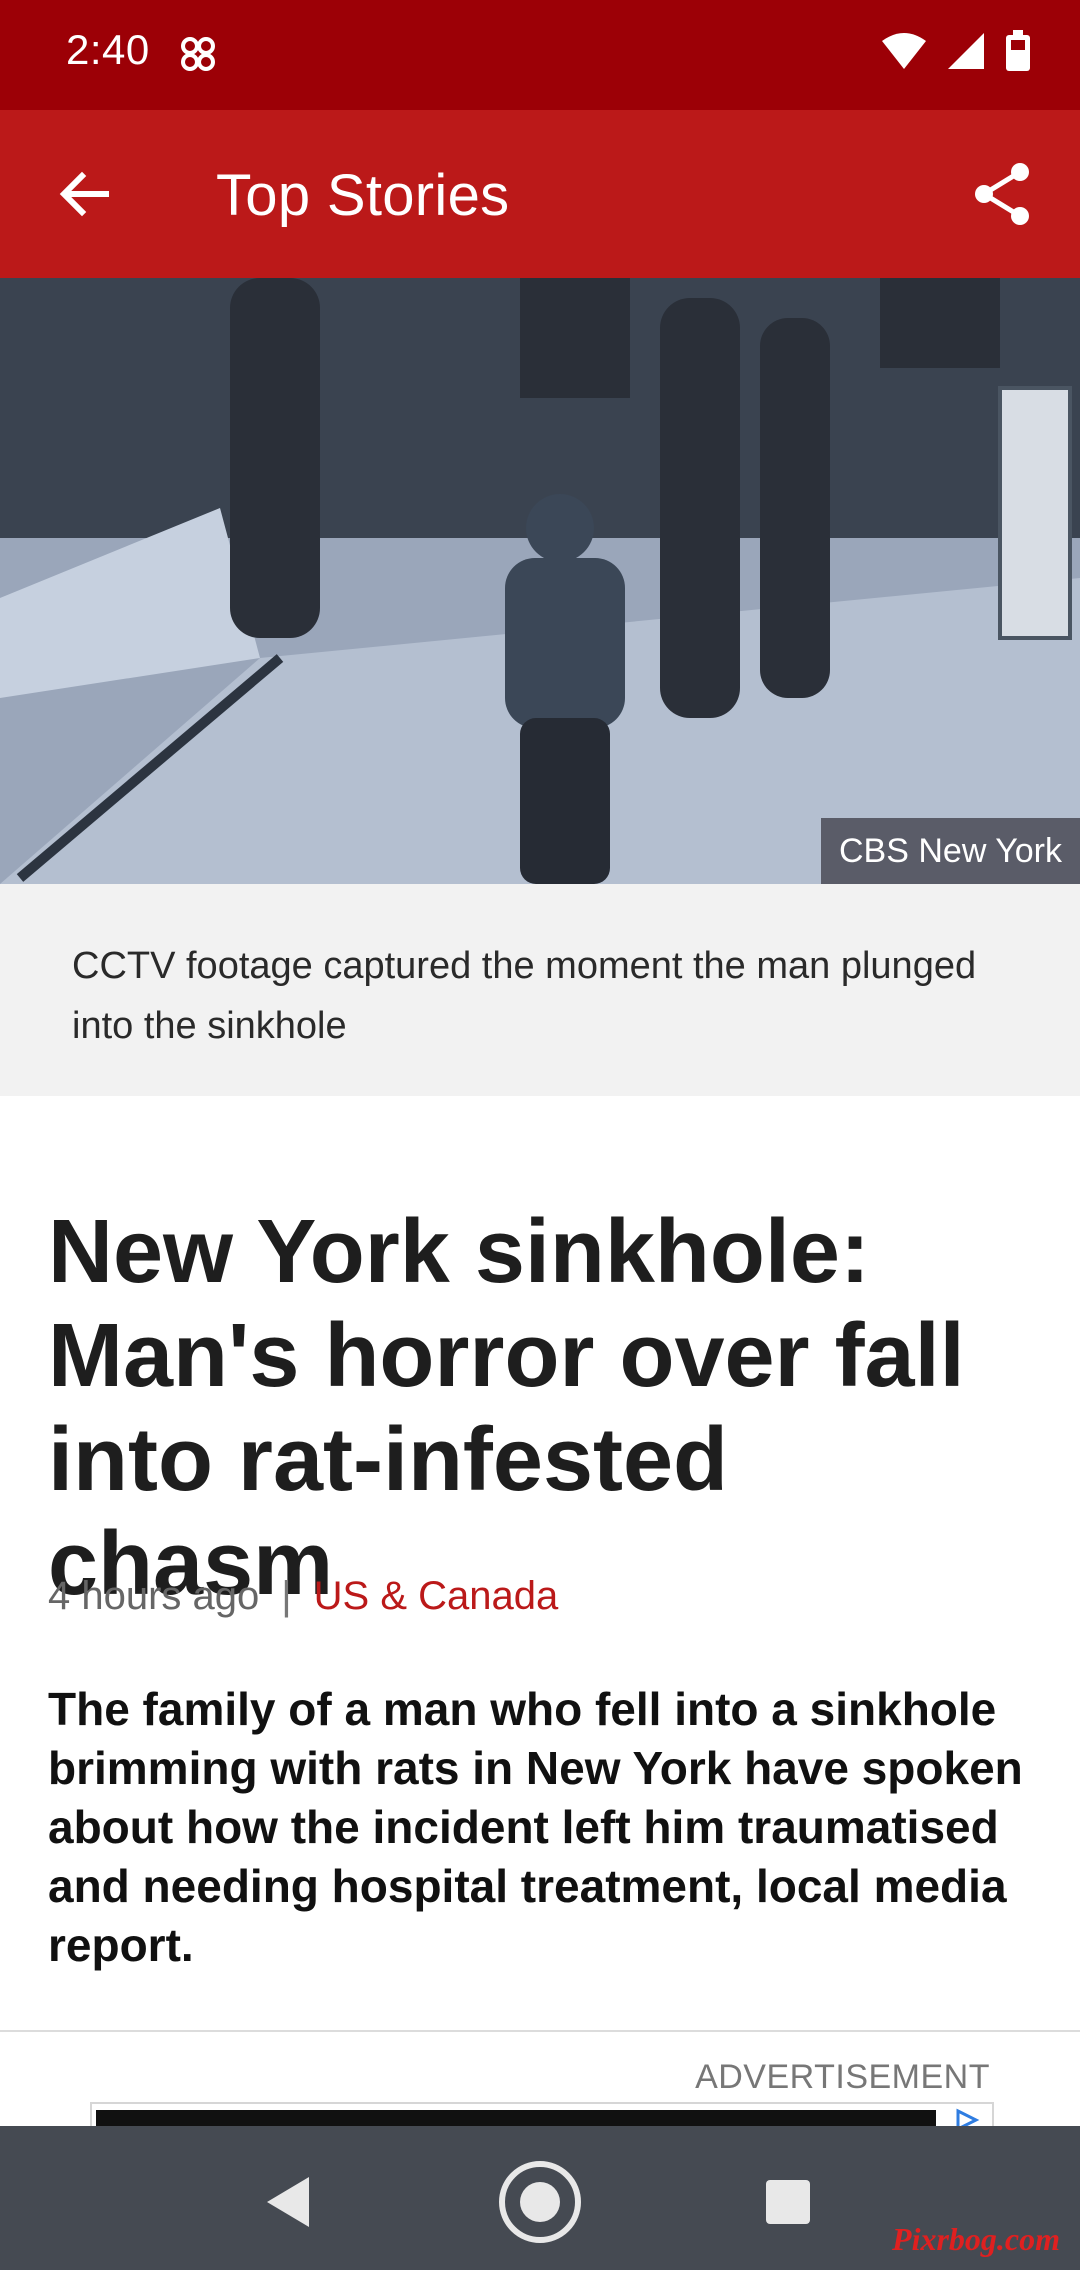 The image size is (1080, 2270). I want to click on app-bar: Top Stories, so click(540, 194).